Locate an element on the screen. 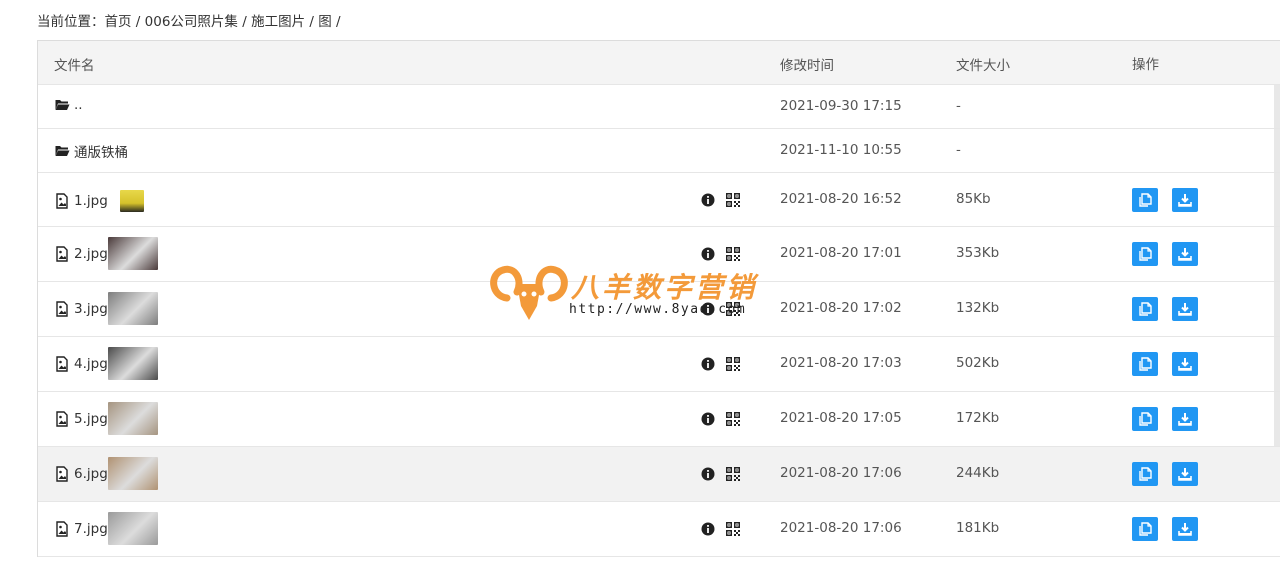 This screenshot has width=1280, height=586. name-cell: 1.jpg is located at coordinates (99, 201).